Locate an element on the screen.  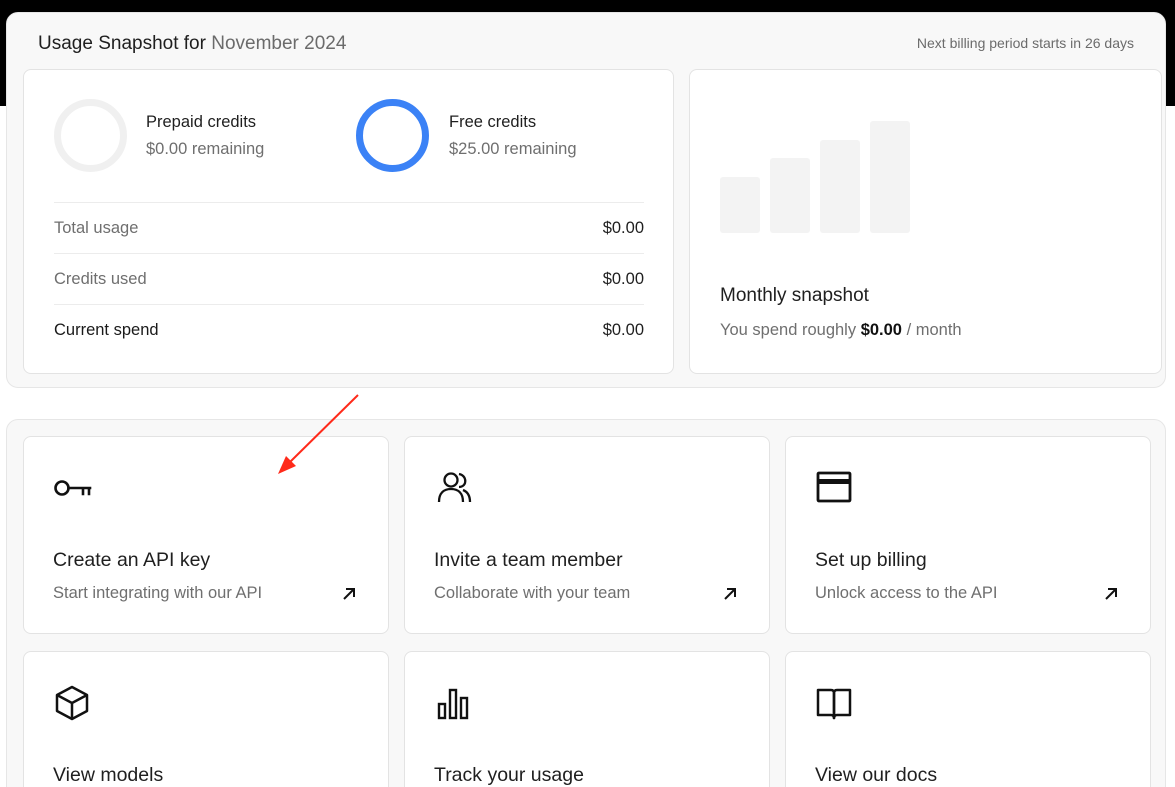
total-usage-value: $0.00 is located at coordinates (623, 227).